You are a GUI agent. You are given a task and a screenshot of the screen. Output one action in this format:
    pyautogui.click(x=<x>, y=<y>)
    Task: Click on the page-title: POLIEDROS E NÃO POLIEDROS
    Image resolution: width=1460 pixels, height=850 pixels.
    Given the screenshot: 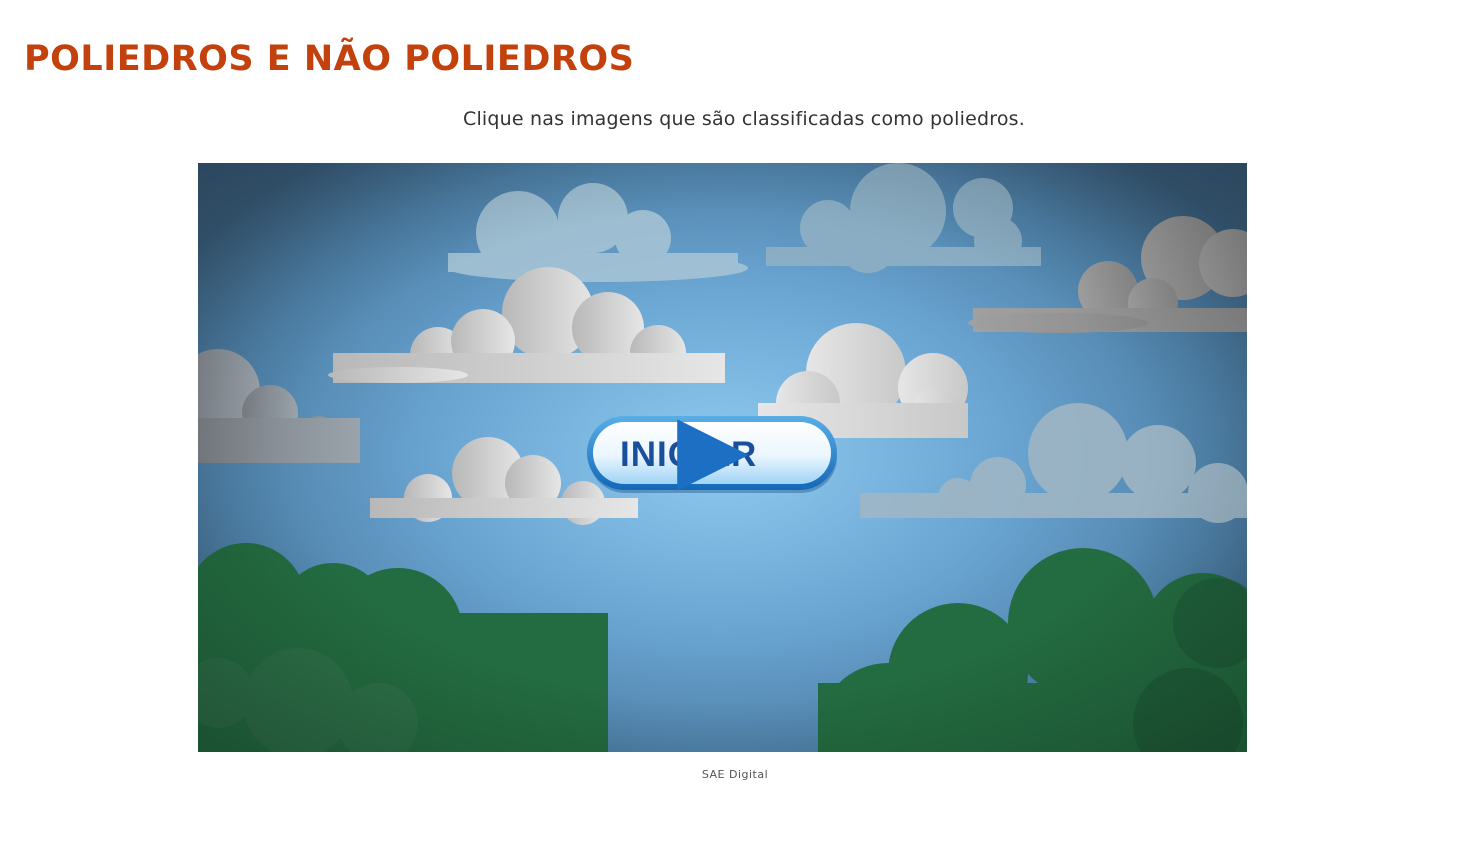 What is the action you would take?
    pyautogui.click(x=329, y=59)
    